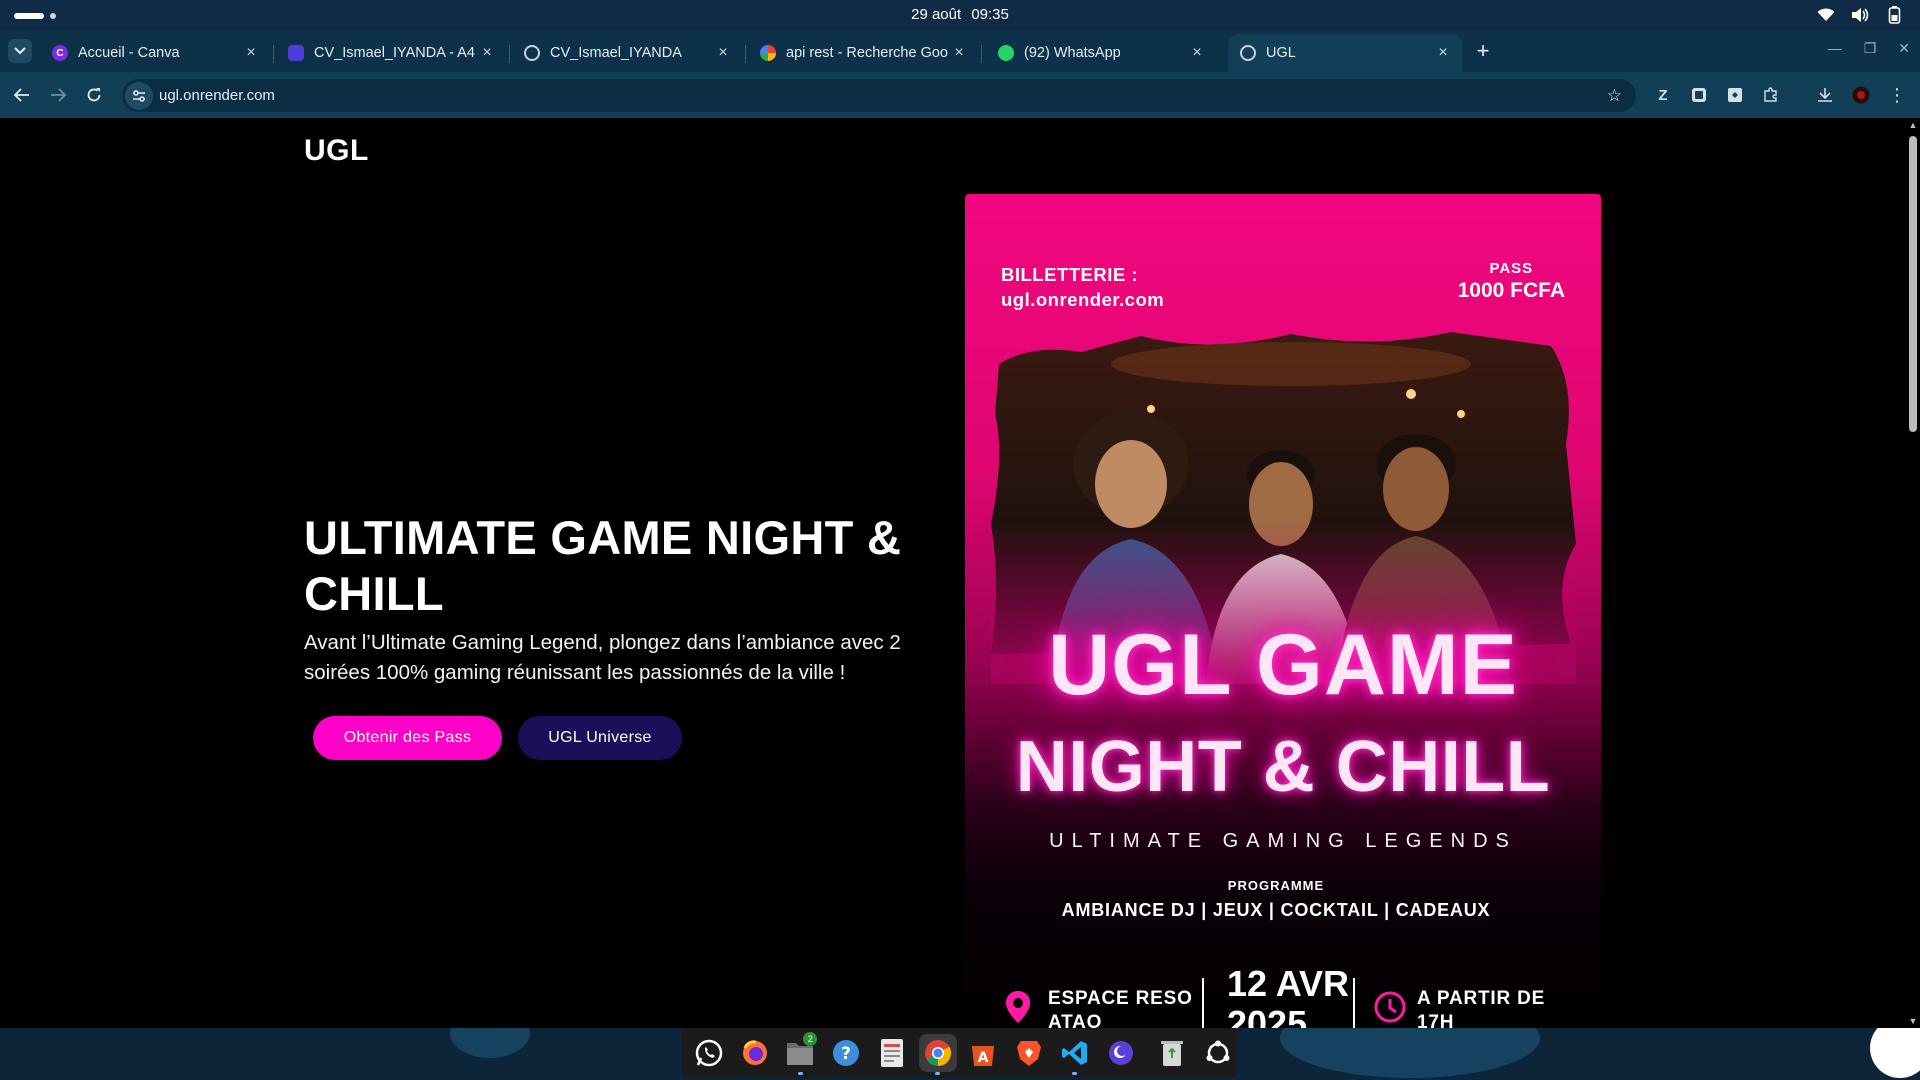 The height and width of the screenshot is (1080, 1920). I want to click on system-tray, so click(1860, 15).